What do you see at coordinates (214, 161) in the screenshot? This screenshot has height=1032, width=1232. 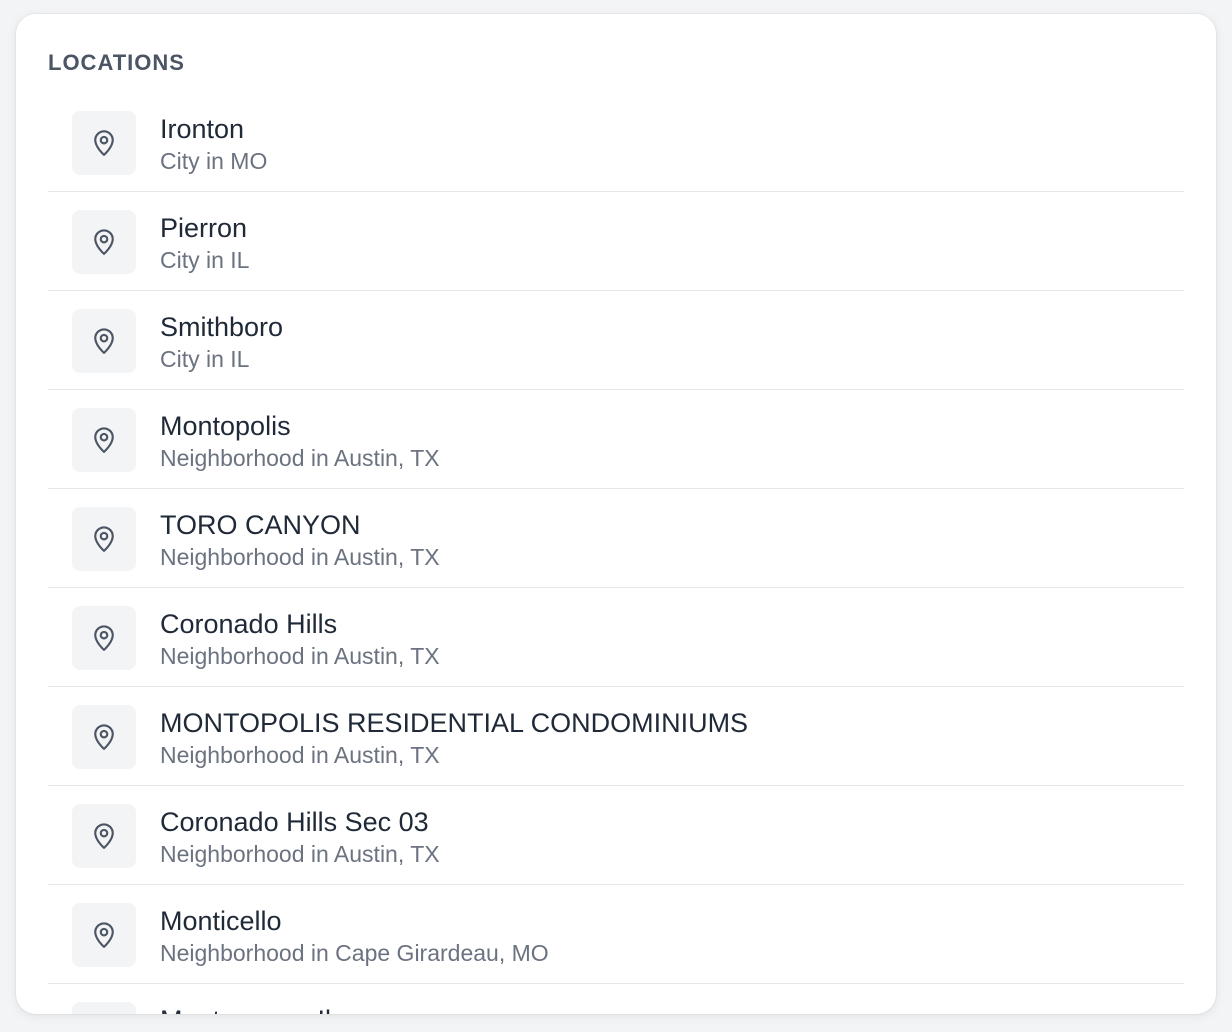 I see `location-type: City in MO` at bounding box center [214, 161].